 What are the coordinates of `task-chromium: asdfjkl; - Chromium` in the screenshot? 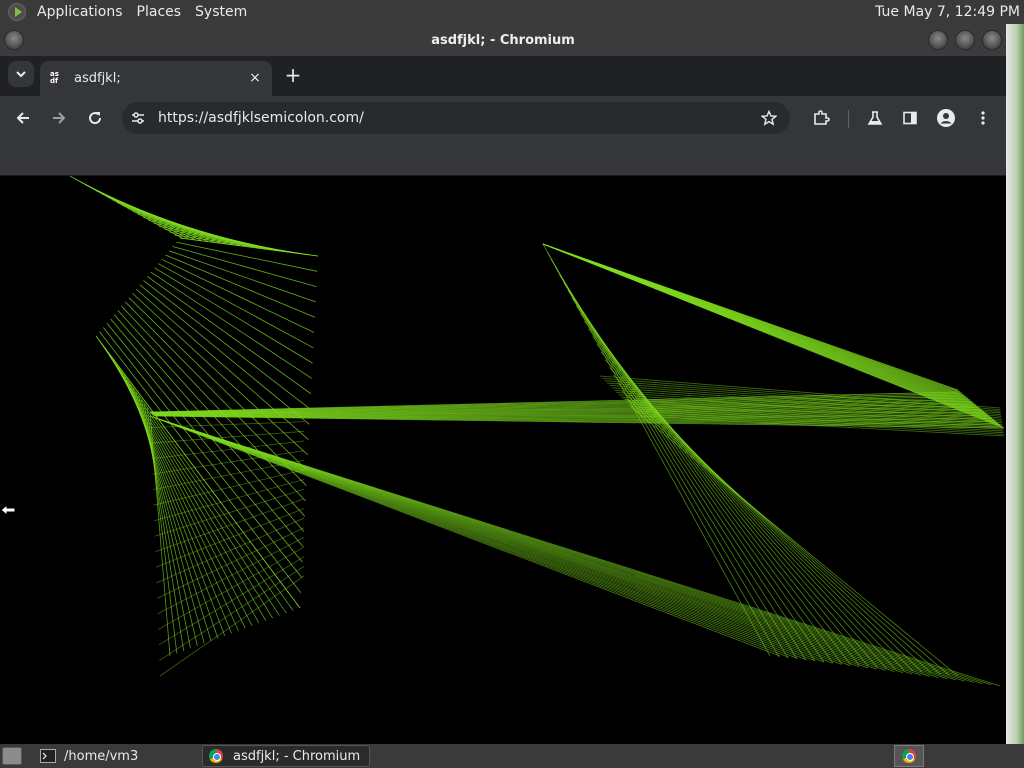 It's located at (286, 756).